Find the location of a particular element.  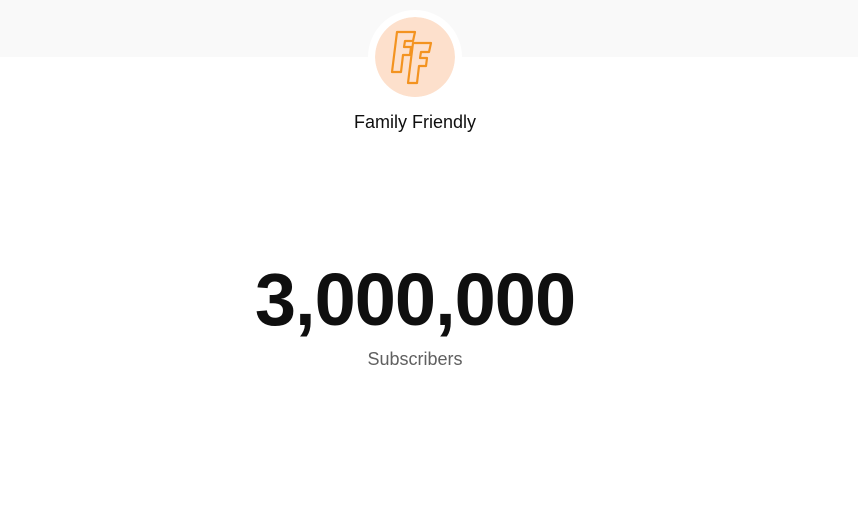

ff-logo-icon is located at coordinates (415, 57).